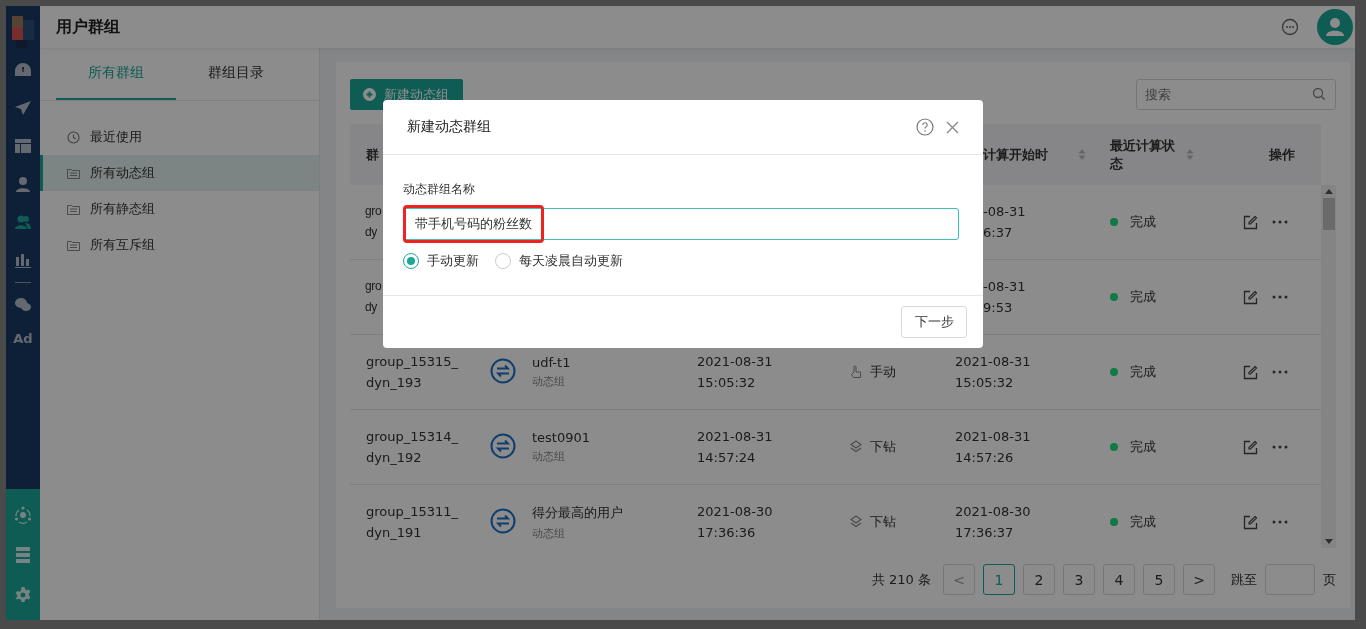 This screenshot has height=629, width=1366. Describe the element at coordinates (23, 33) in the screenshot. I see `logo-icon` at that location.